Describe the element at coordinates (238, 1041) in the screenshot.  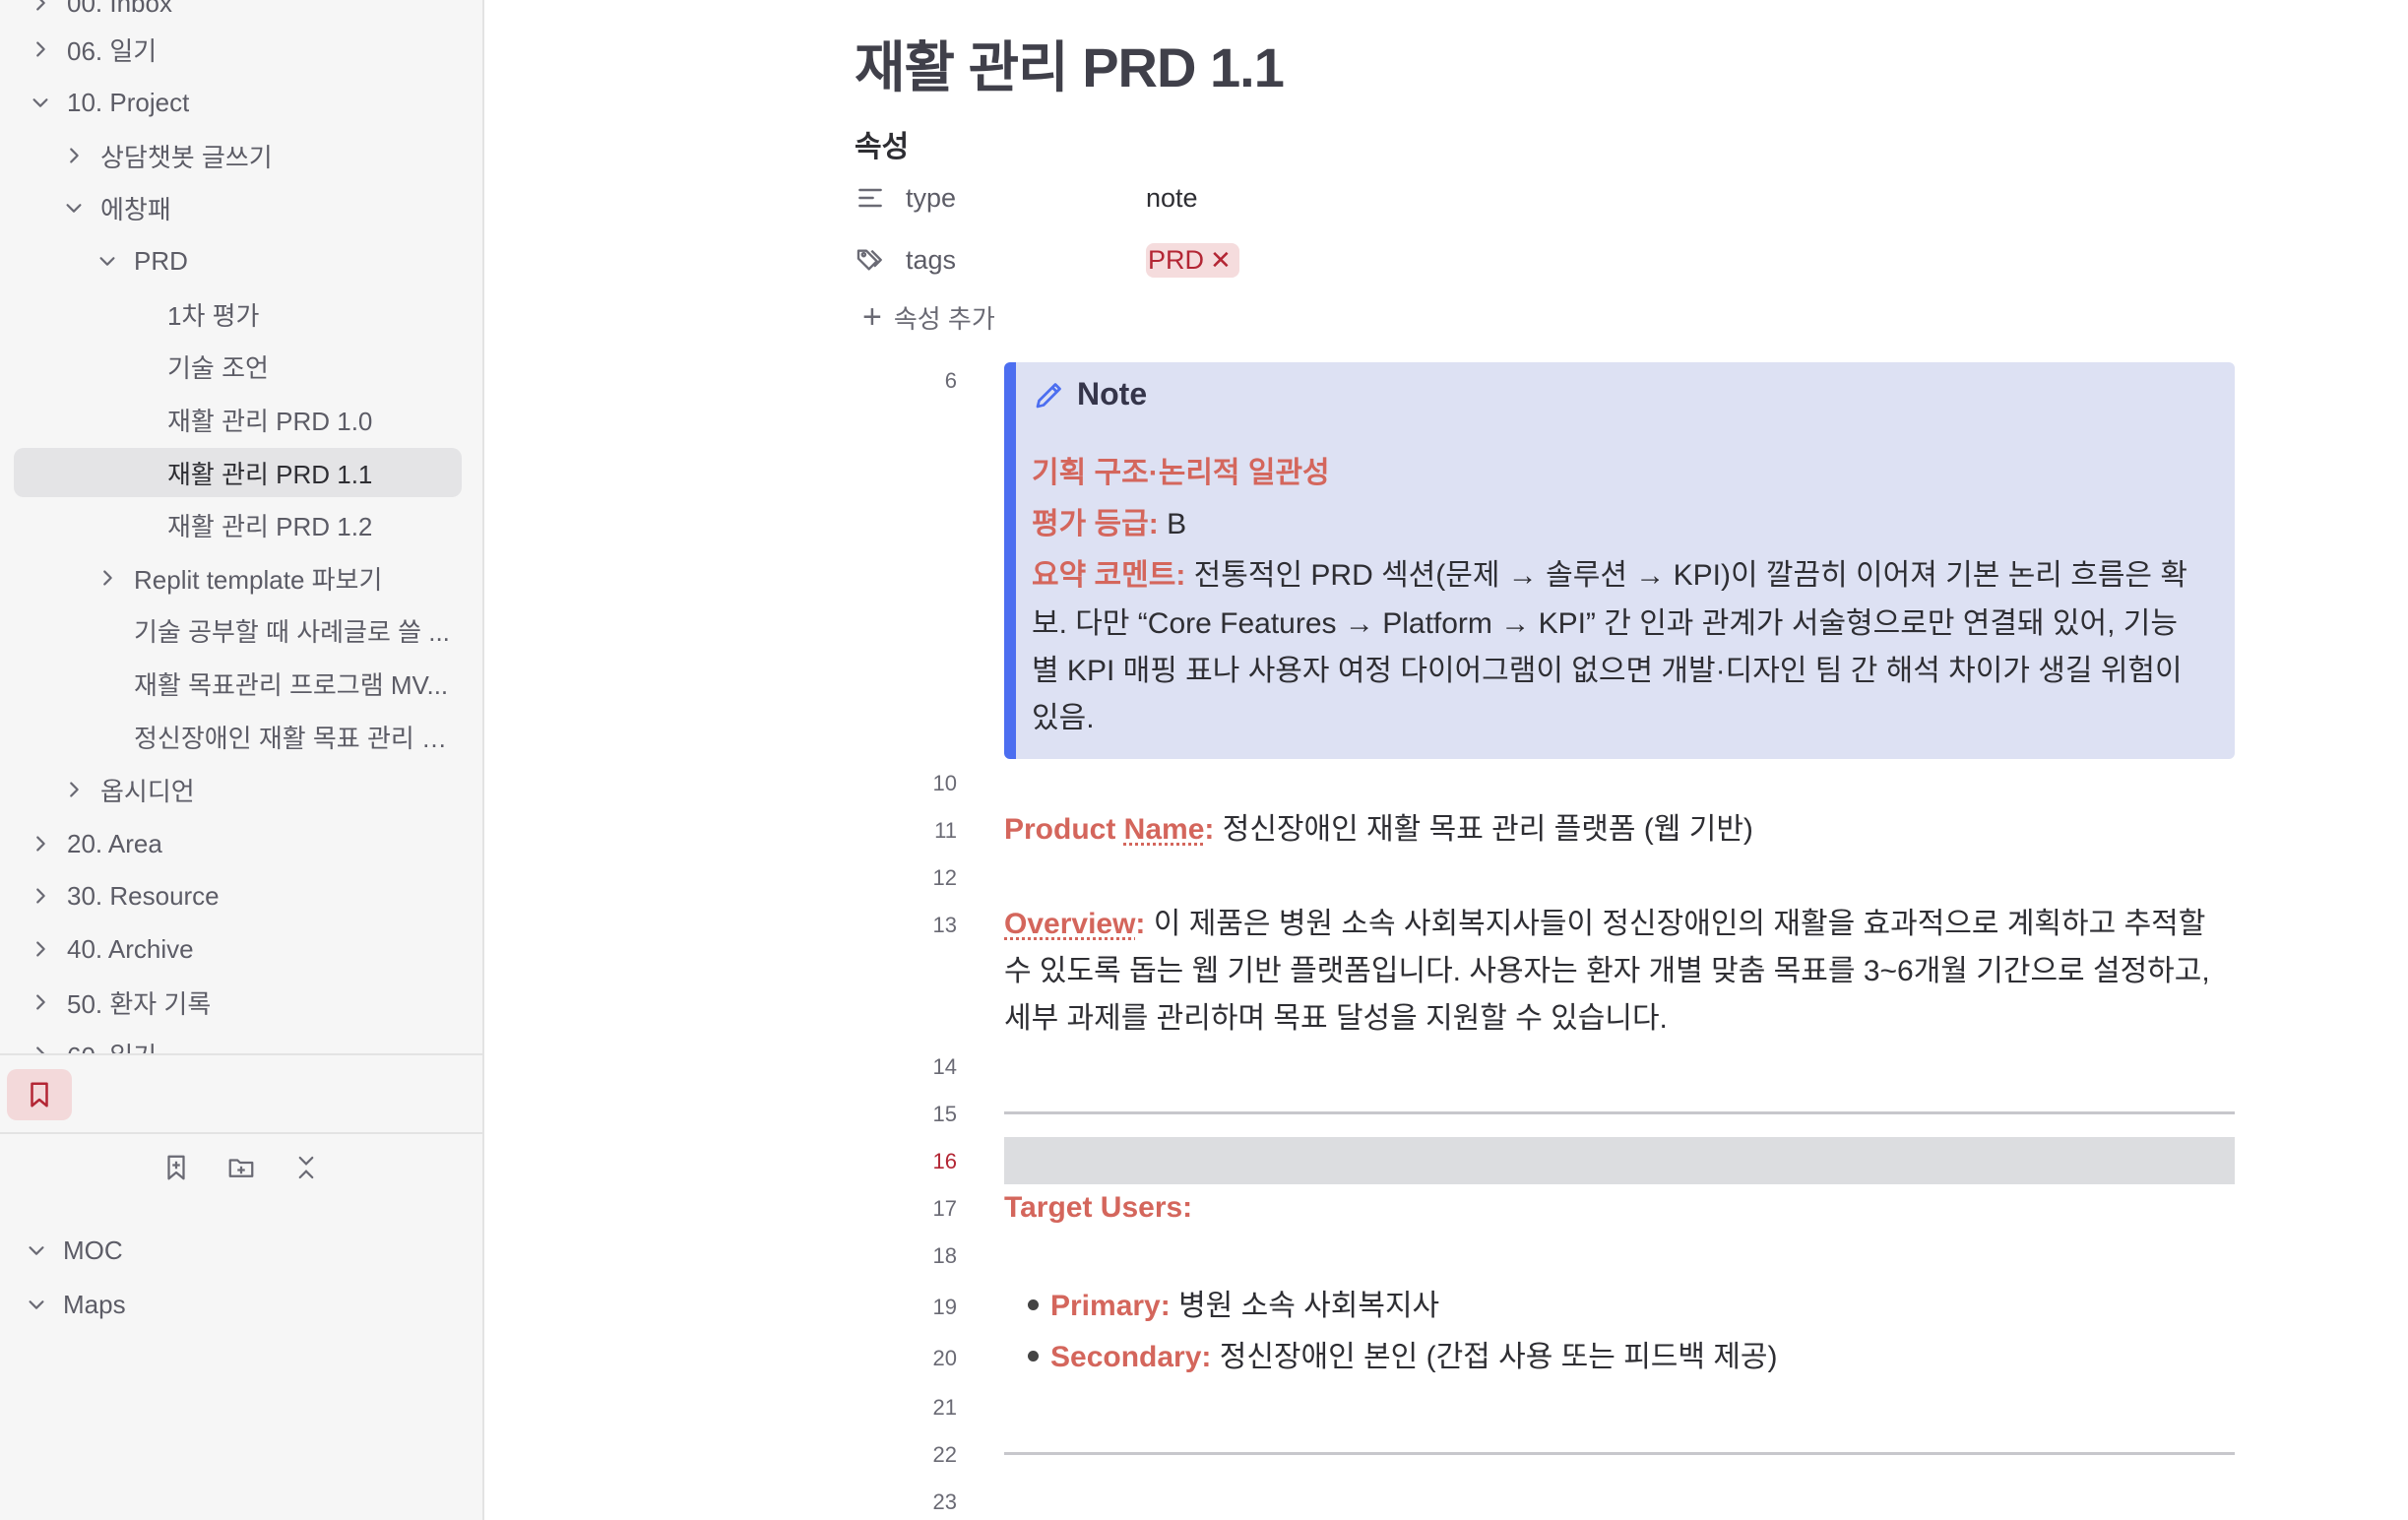
I see `tree-folder: 60. 일기` at that location.